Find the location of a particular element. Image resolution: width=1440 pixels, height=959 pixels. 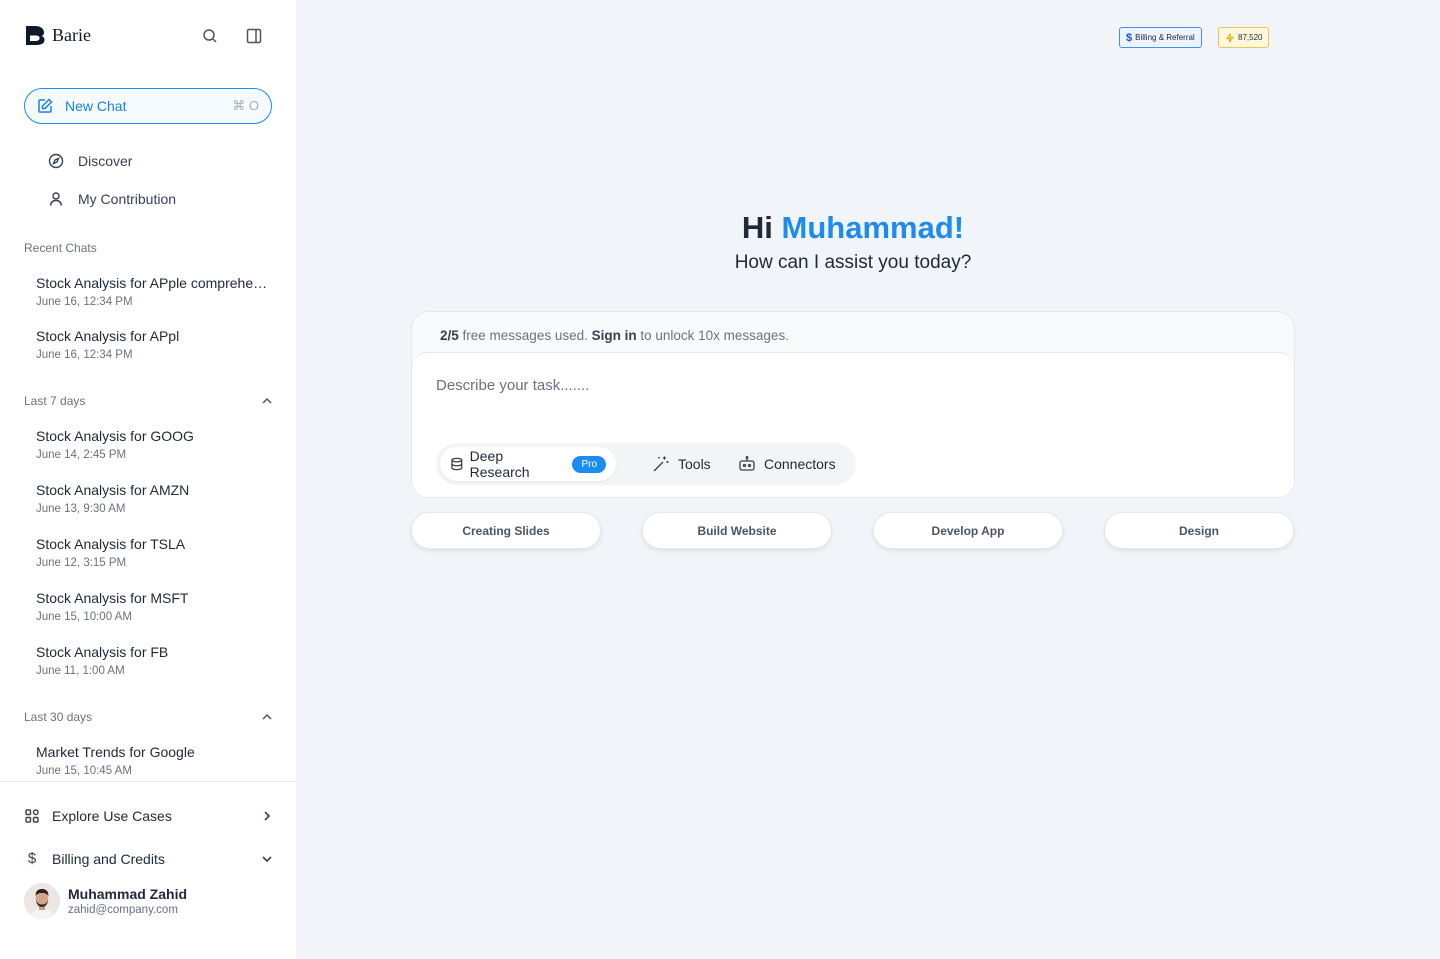

deep-research-label: Deep Research is located at coordinates (499, 464).